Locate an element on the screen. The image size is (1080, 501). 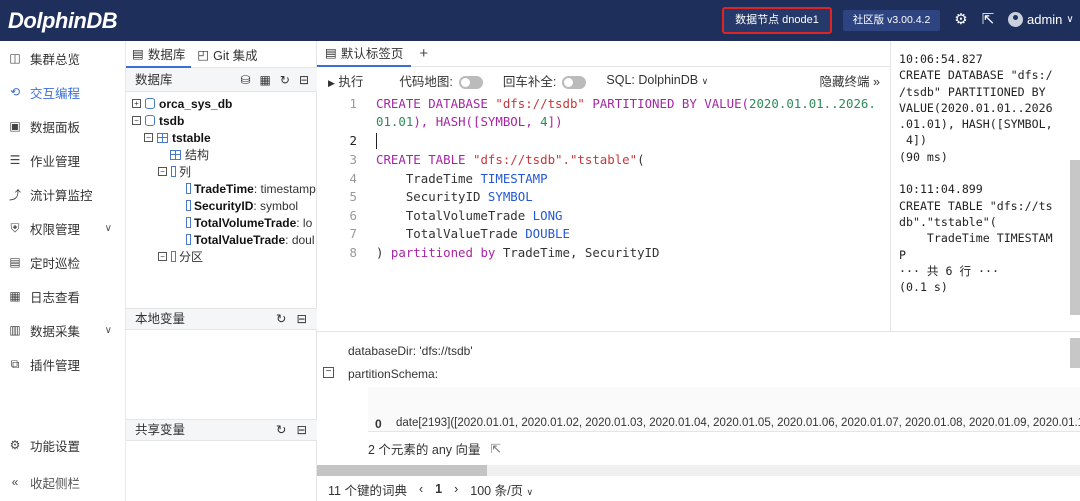
sidebar-item-data-collection: ▥ 数据采集 ∨ is located at coordinates (63, 330).